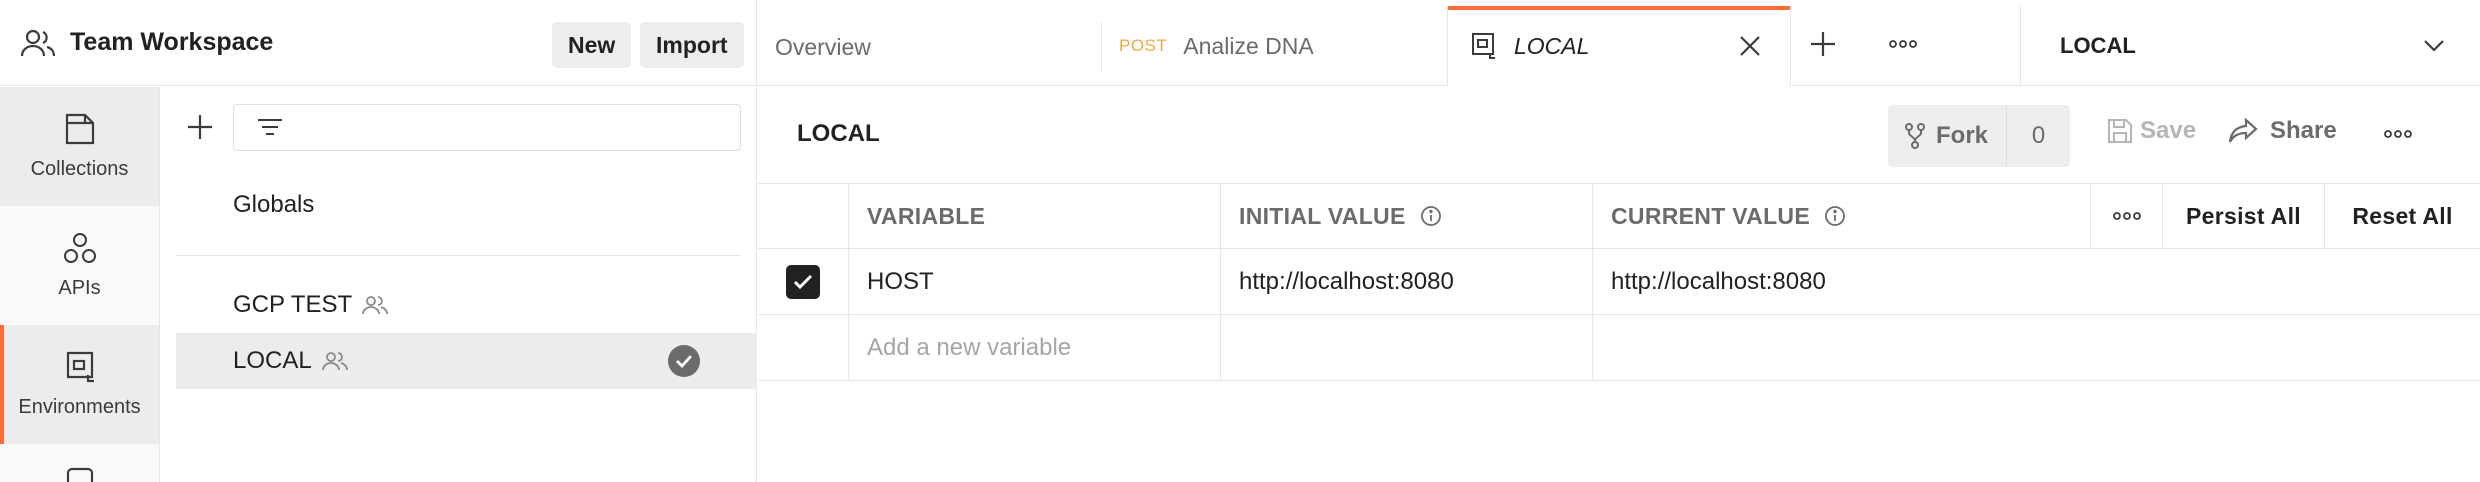 The width and height of the screenshot is (2480, 482). I want to click on workspace-header: Team Workspace New Import, so click(378, 43).